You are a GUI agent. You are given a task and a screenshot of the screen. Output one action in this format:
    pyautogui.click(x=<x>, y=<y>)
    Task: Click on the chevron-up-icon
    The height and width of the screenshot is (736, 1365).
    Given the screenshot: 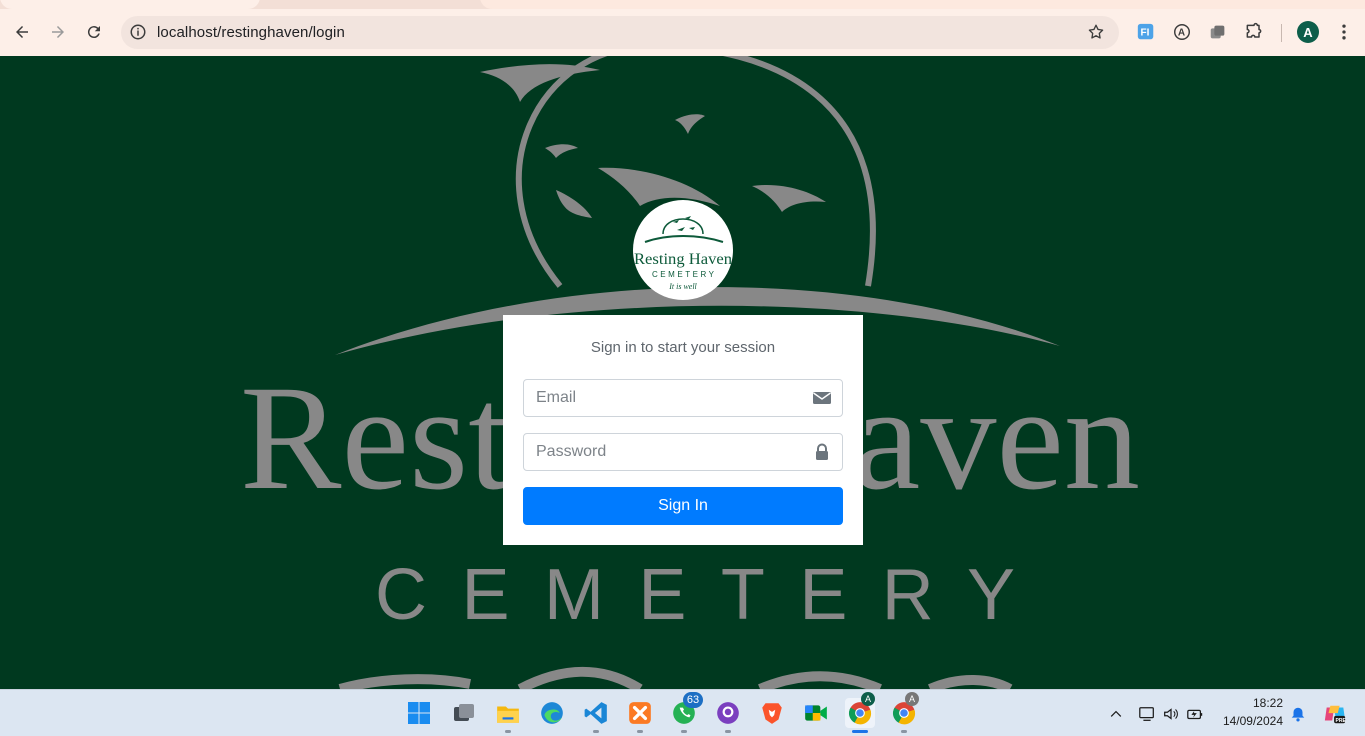 What is the action you would take?
    pyautogui.click(x=1116, y=714)
    